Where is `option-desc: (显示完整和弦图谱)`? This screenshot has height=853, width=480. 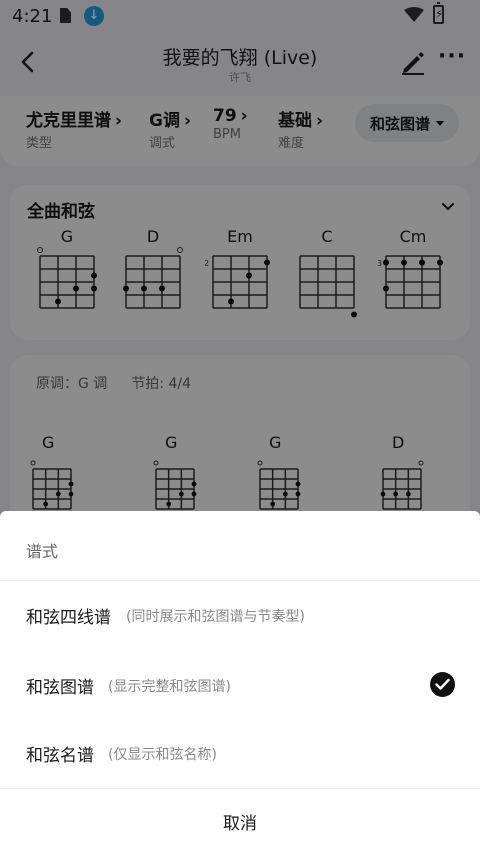 option-desc: (显示完整和弦图谱) is located at coordinates (169, 687).